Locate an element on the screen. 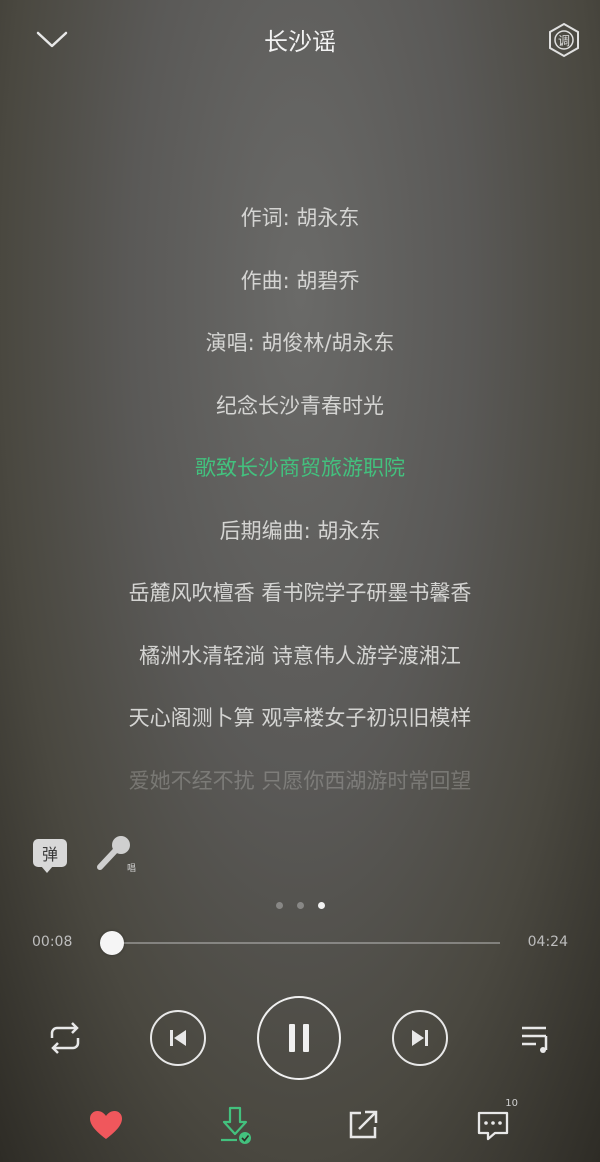 This screenshot has width=600, height=1162. progress-bar: 00:08 04:24 is located at coordinates (300, 943).